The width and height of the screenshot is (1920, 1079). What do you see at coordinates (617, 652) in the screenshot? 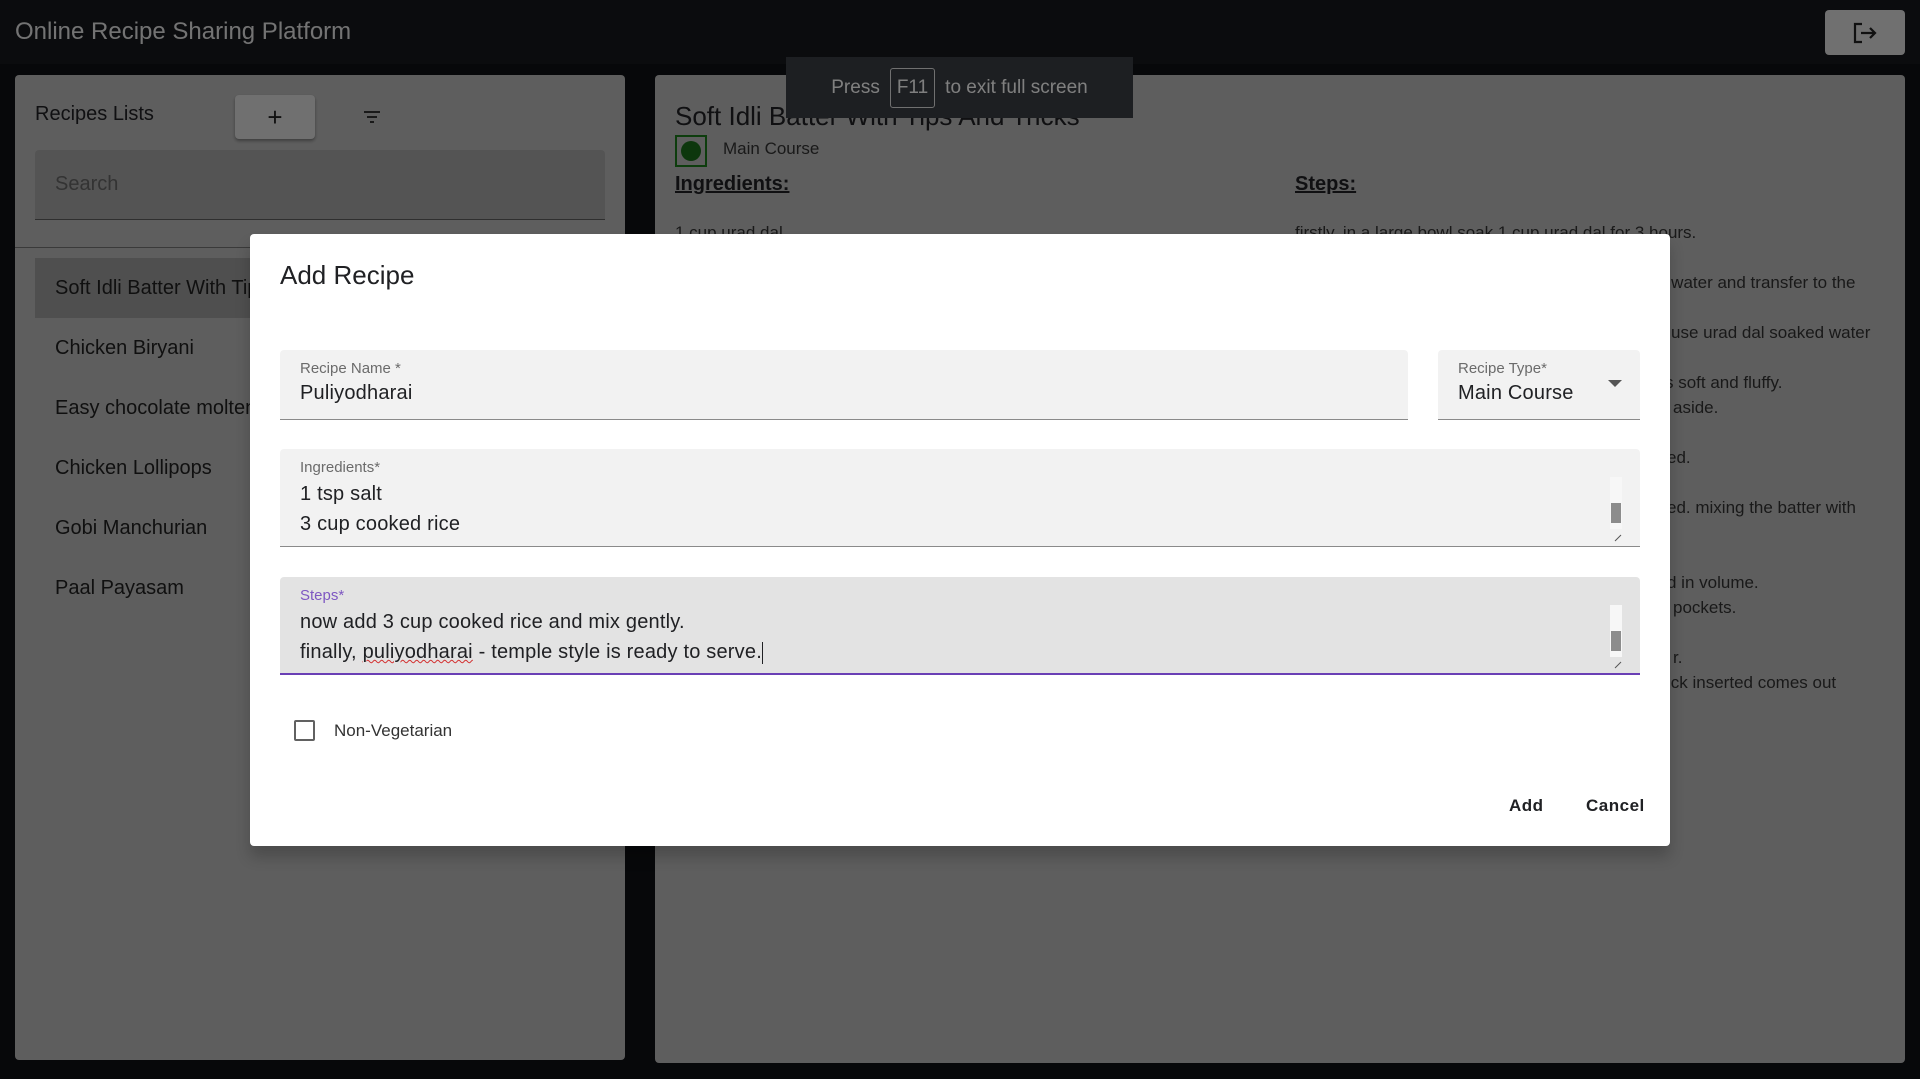
I see `steps-text: - temple style is ready to serve.` at bounding box center [617, 652].